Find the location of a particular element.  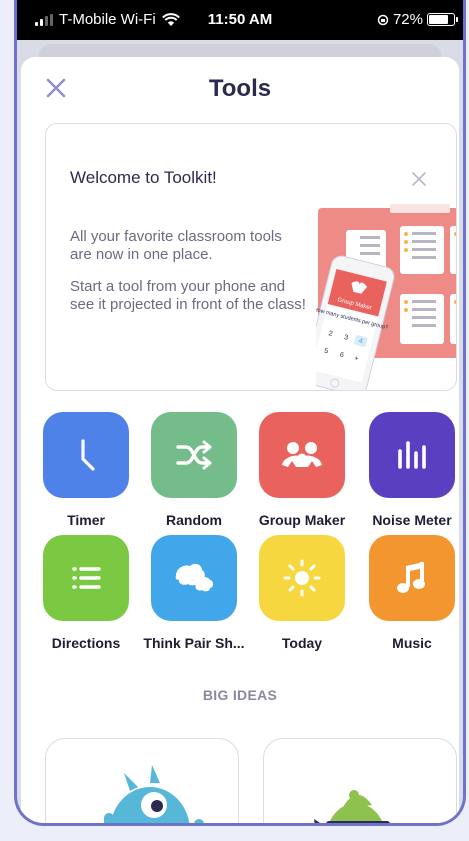

tool-today: Today is located at coordinates (302, 593).